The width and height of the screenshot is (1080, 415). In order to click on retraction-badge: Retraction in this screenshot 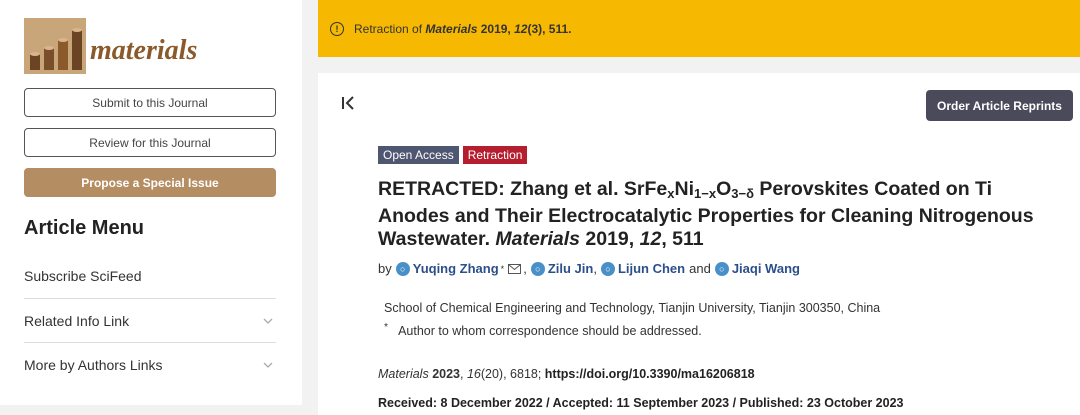, I will do `click(495, 155)`.